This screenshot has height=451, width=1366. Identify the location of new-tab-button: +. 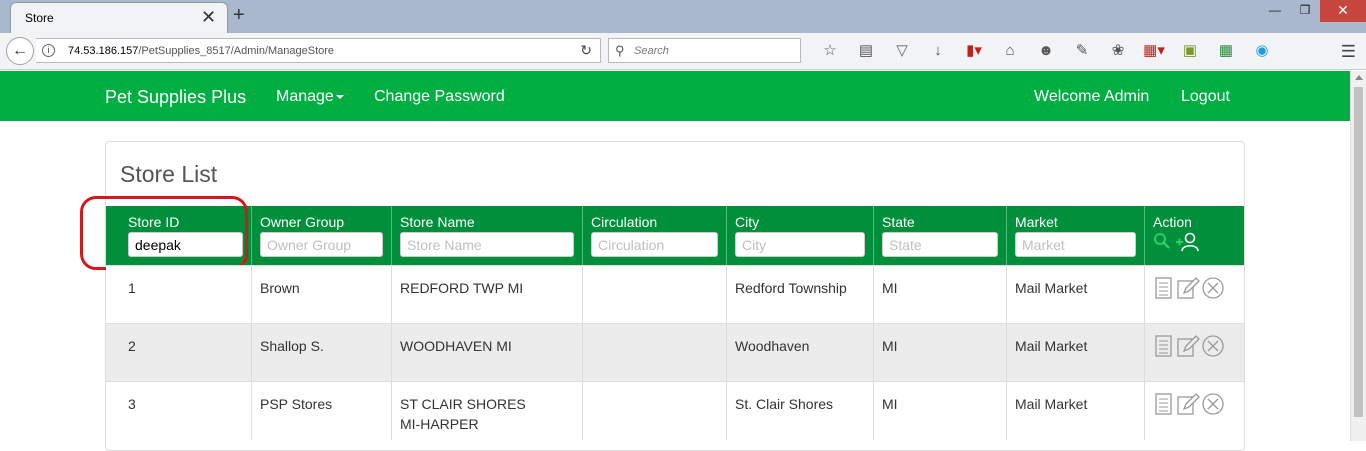
(239, 15).